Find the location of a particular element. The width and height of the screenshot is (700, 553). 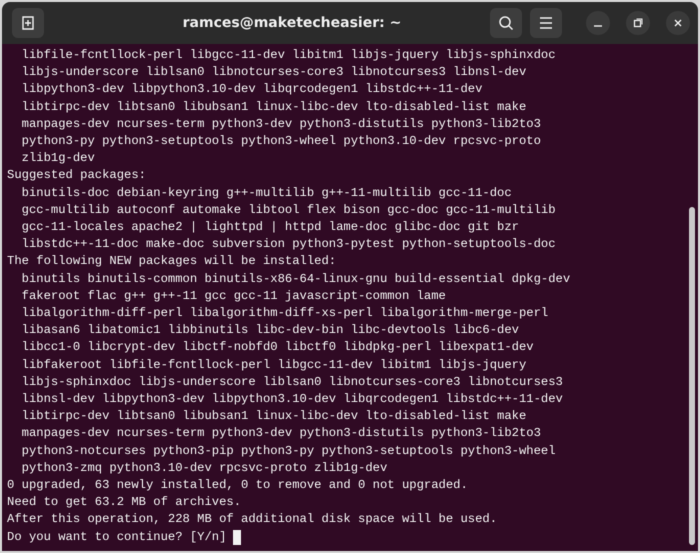

new-tab-icon is located at coordinates (28, 23).